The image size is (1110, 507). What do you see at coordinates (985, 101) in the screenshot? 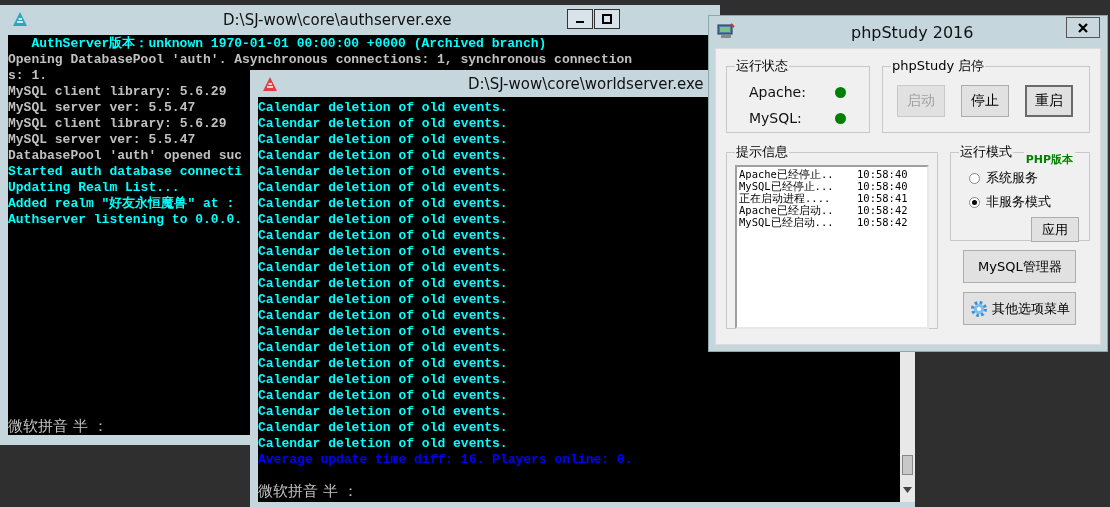
I see `action-button: 停止` at bounding box center [985, 101].